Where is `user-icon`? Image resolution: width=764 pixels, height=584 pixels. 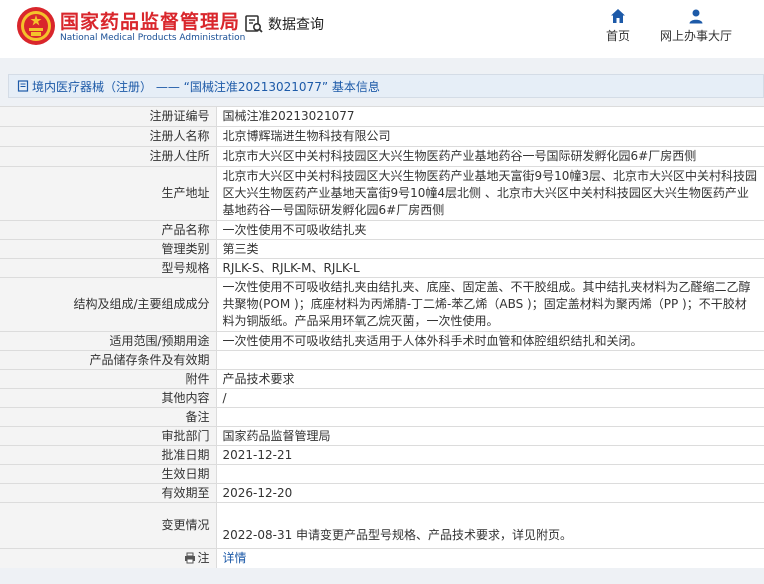 user-icon is located at coordinates (696, 16).